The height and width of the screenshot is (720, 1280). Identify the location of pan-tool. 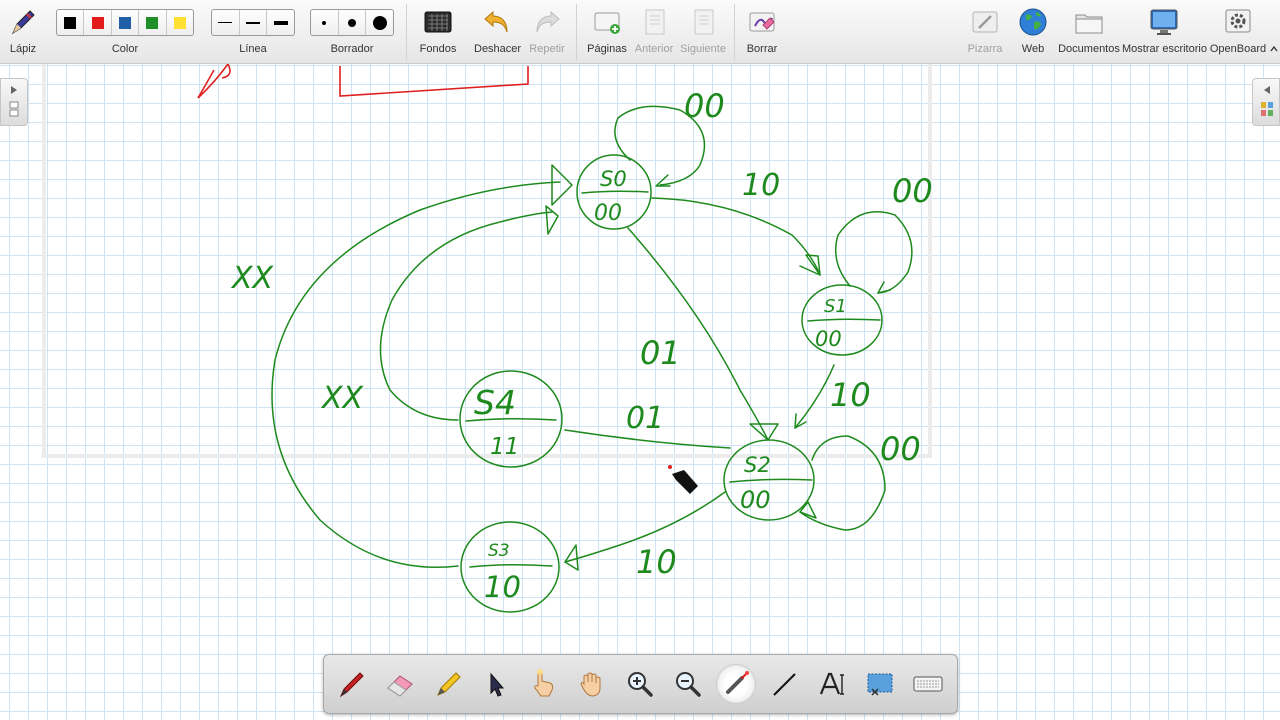
(592, 684).